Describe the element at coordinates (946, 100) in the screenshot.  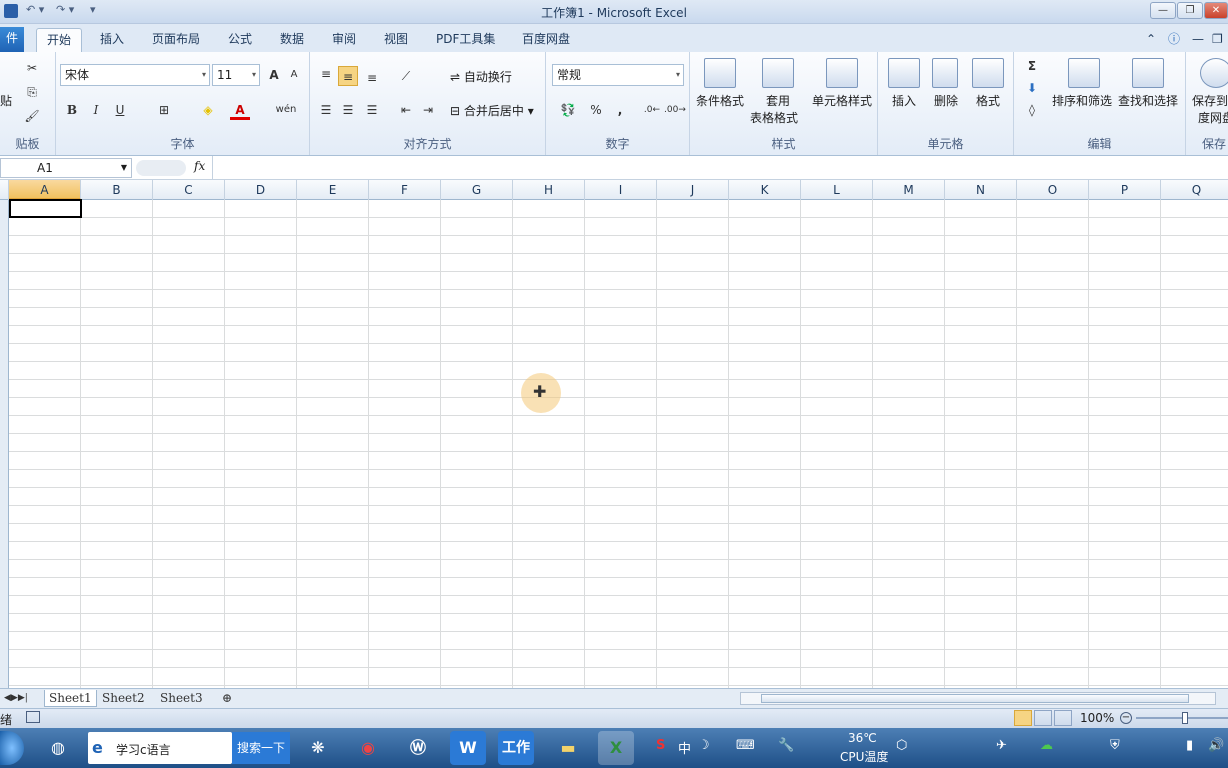
I see `delete-cells-button: 删除` at that location.